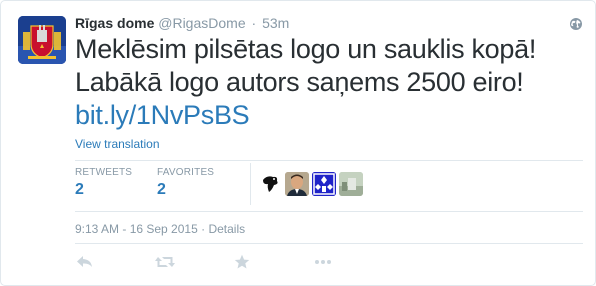 The width and height of the screenshot is (596, 286). I want to click on retweets-stat: RETWEETS 2, so click(103, 183).